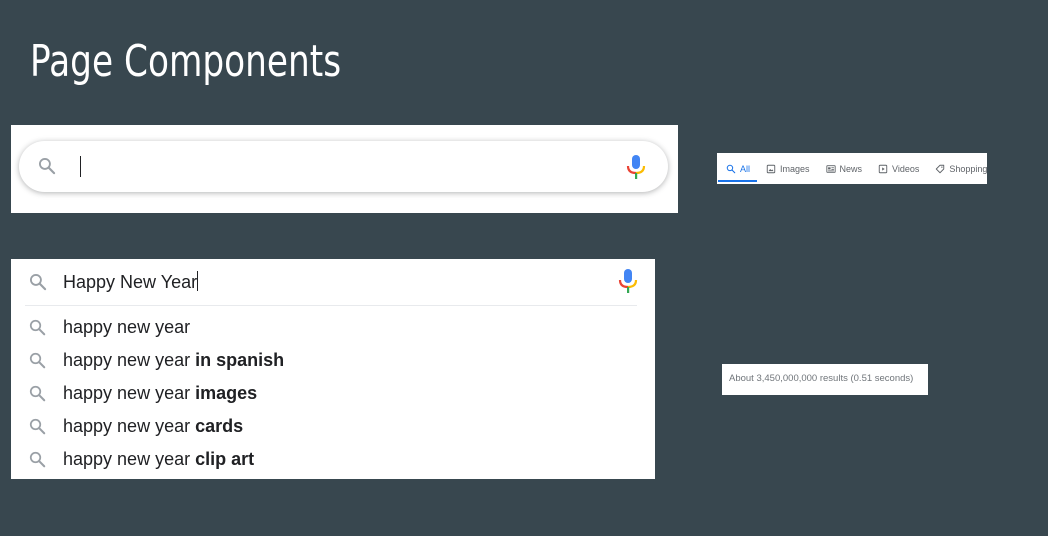  I want to click on tab-news: News, so click(843, 168).